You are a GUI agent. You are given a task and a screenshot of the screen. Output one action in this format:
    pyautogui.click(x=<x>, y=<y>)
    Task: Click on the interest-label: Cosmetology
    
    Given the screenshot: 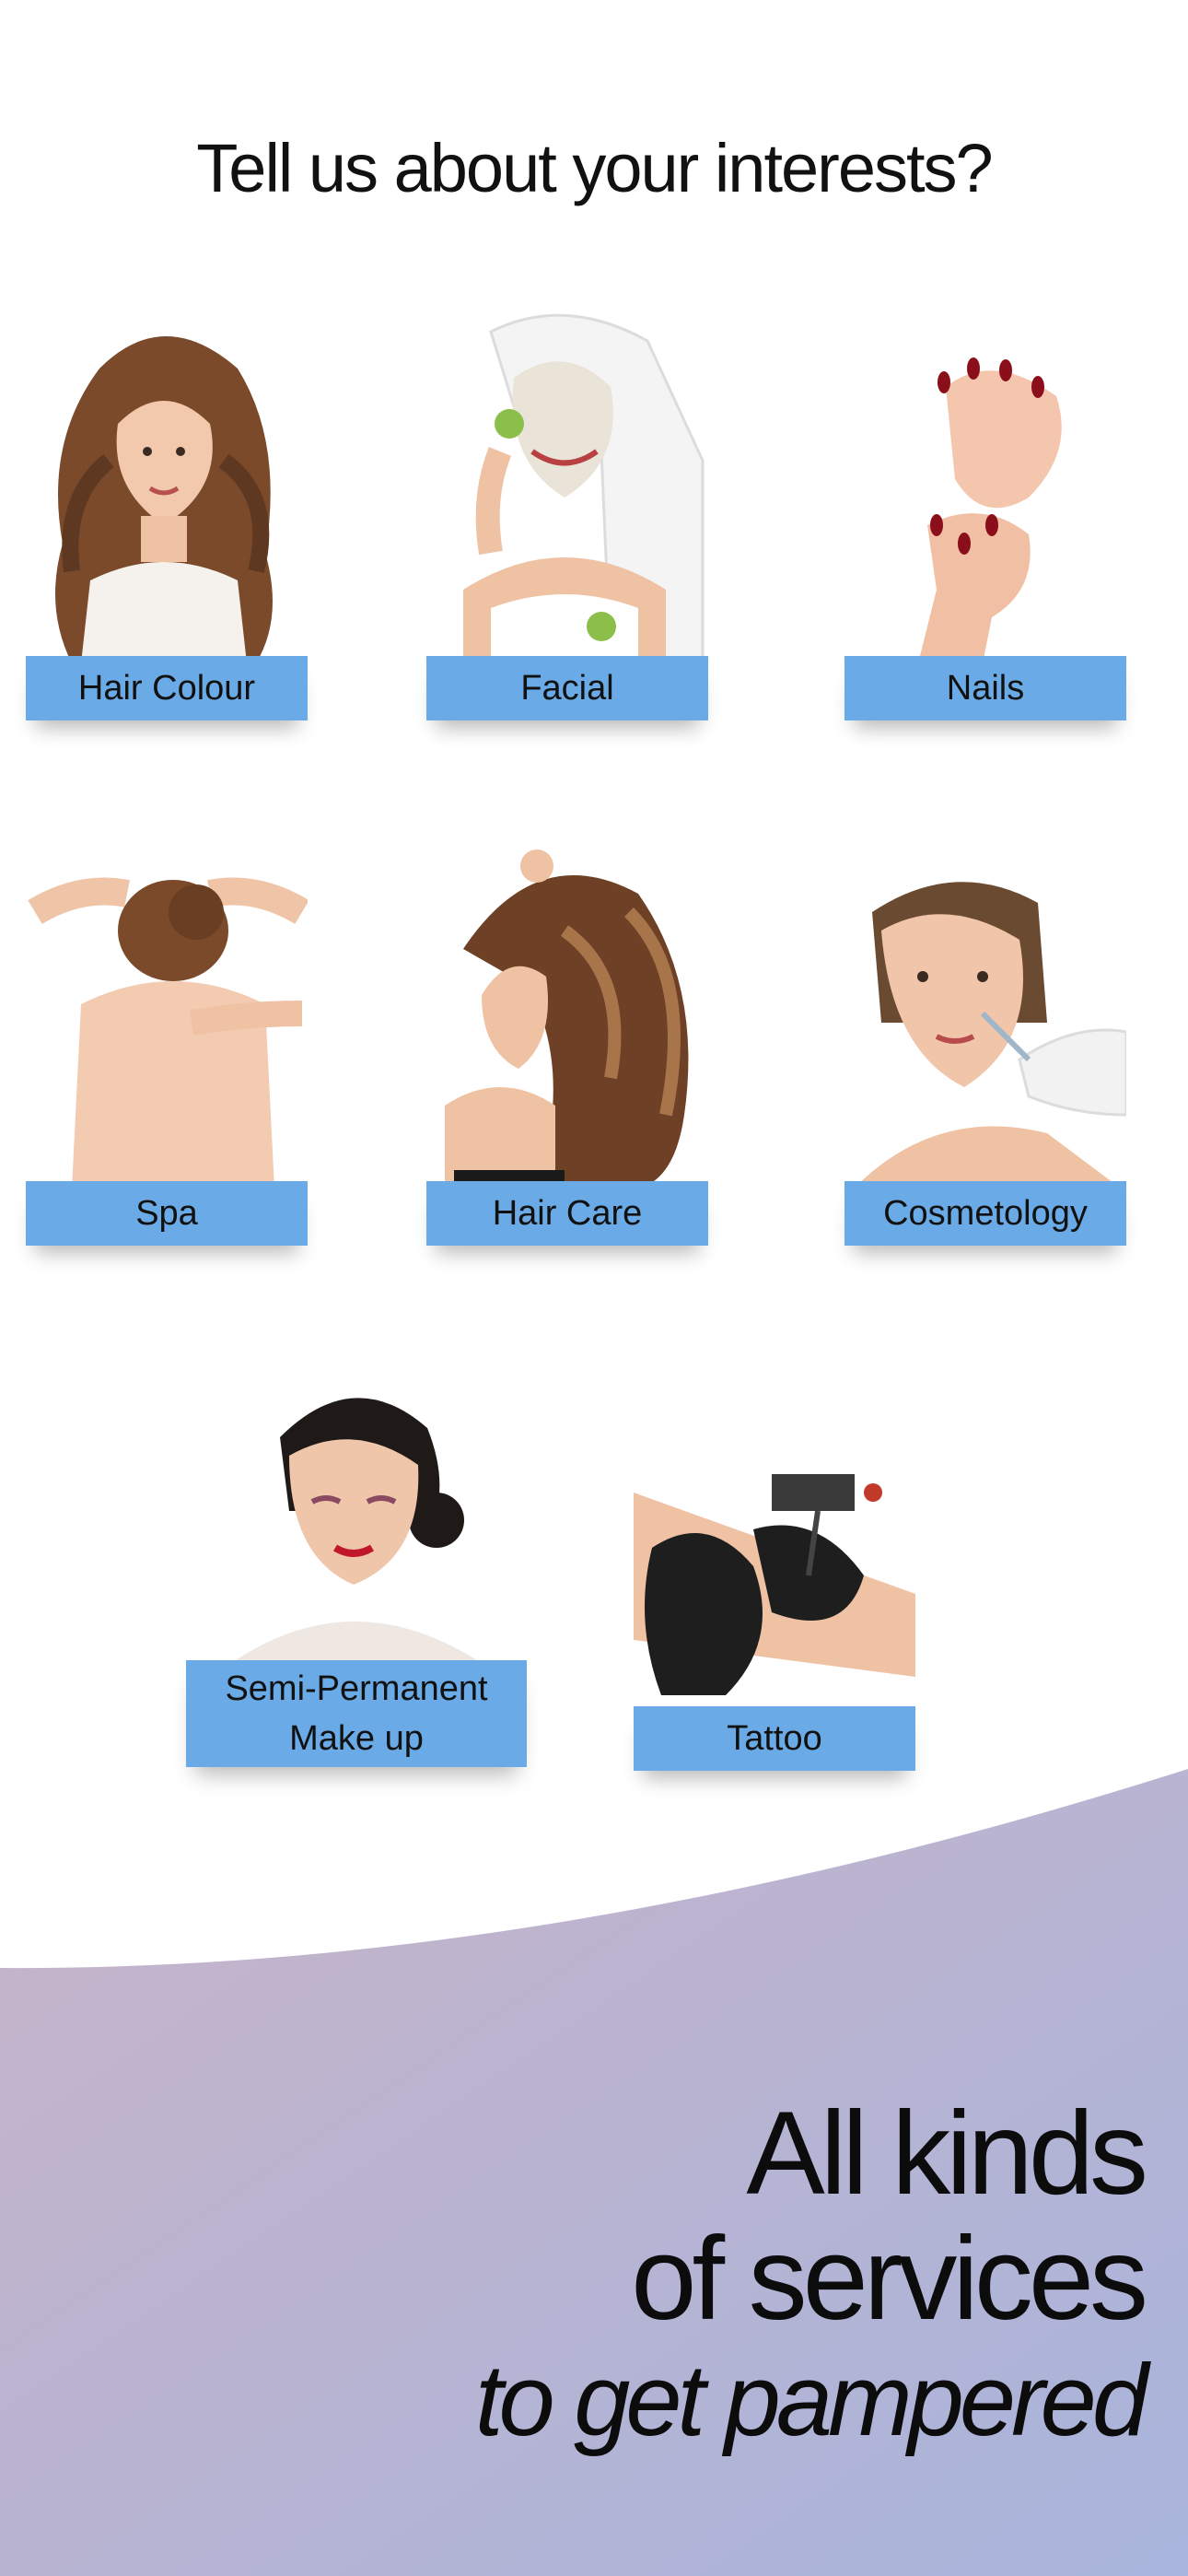 What is the action you would take?
    pyautogui.click(x=985, y=1213)
    